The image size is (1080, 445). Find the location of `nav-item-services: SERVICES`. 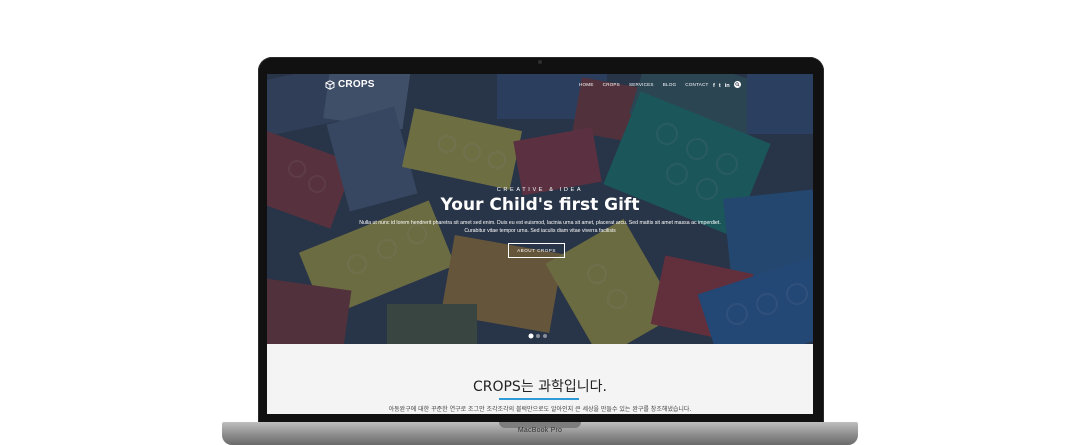

nav-item-services: SERVICES is located at coordinates (641, 84).